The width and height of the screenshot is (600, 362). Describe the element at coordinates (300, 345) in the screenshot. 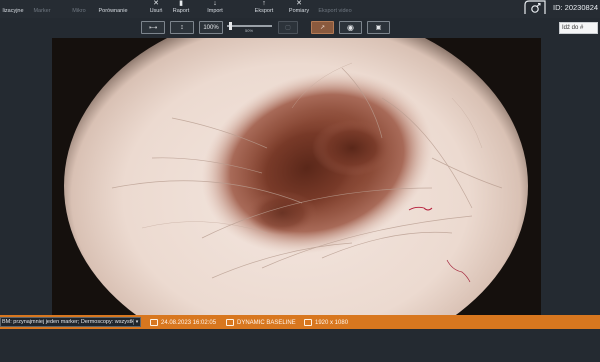

I see `bottom-panel` at that location.